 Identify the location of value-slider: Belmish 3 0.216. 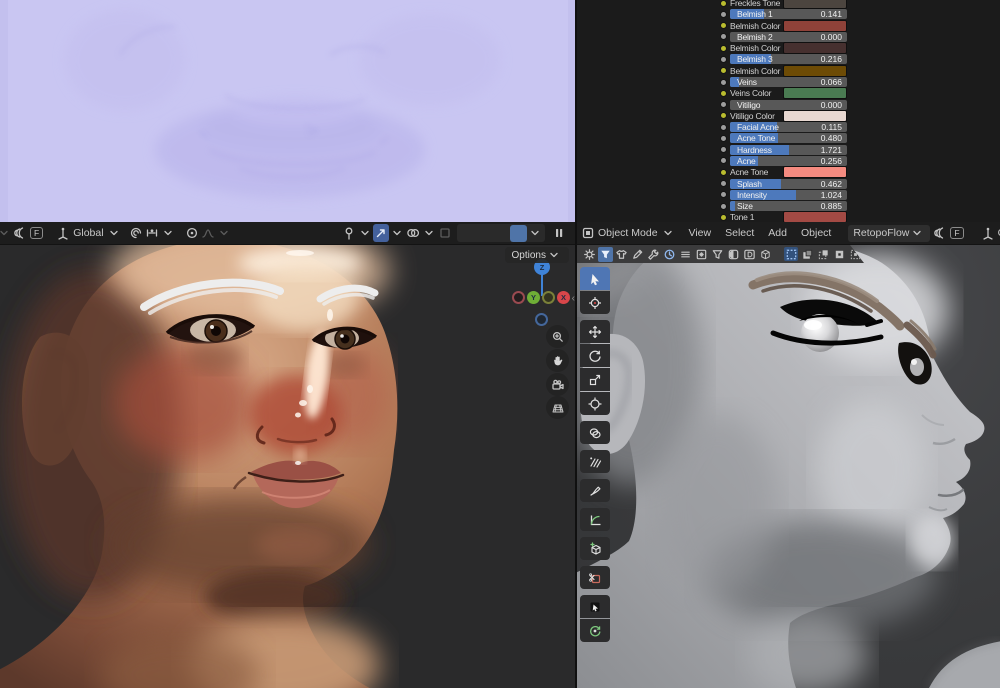
(788, 59).